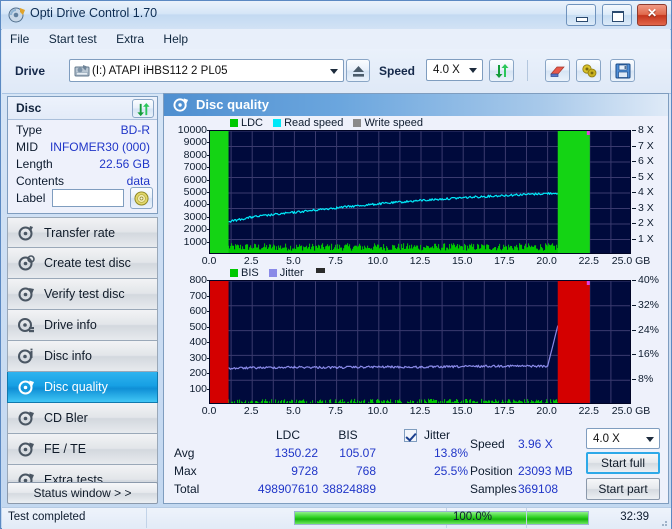 Image resolution: width=672 pixels, height=529 pixels. I want to click on maximize-button, so click(616, 15).